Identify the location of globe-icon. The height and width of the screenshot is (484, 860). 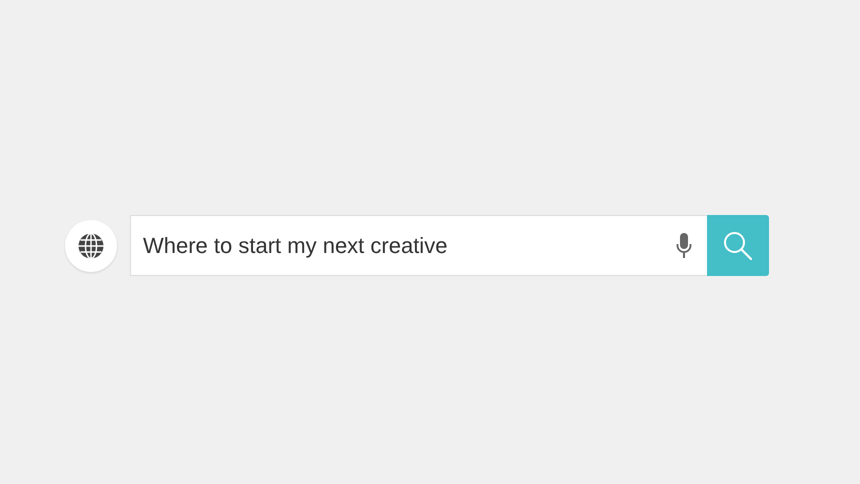
(91, 246).